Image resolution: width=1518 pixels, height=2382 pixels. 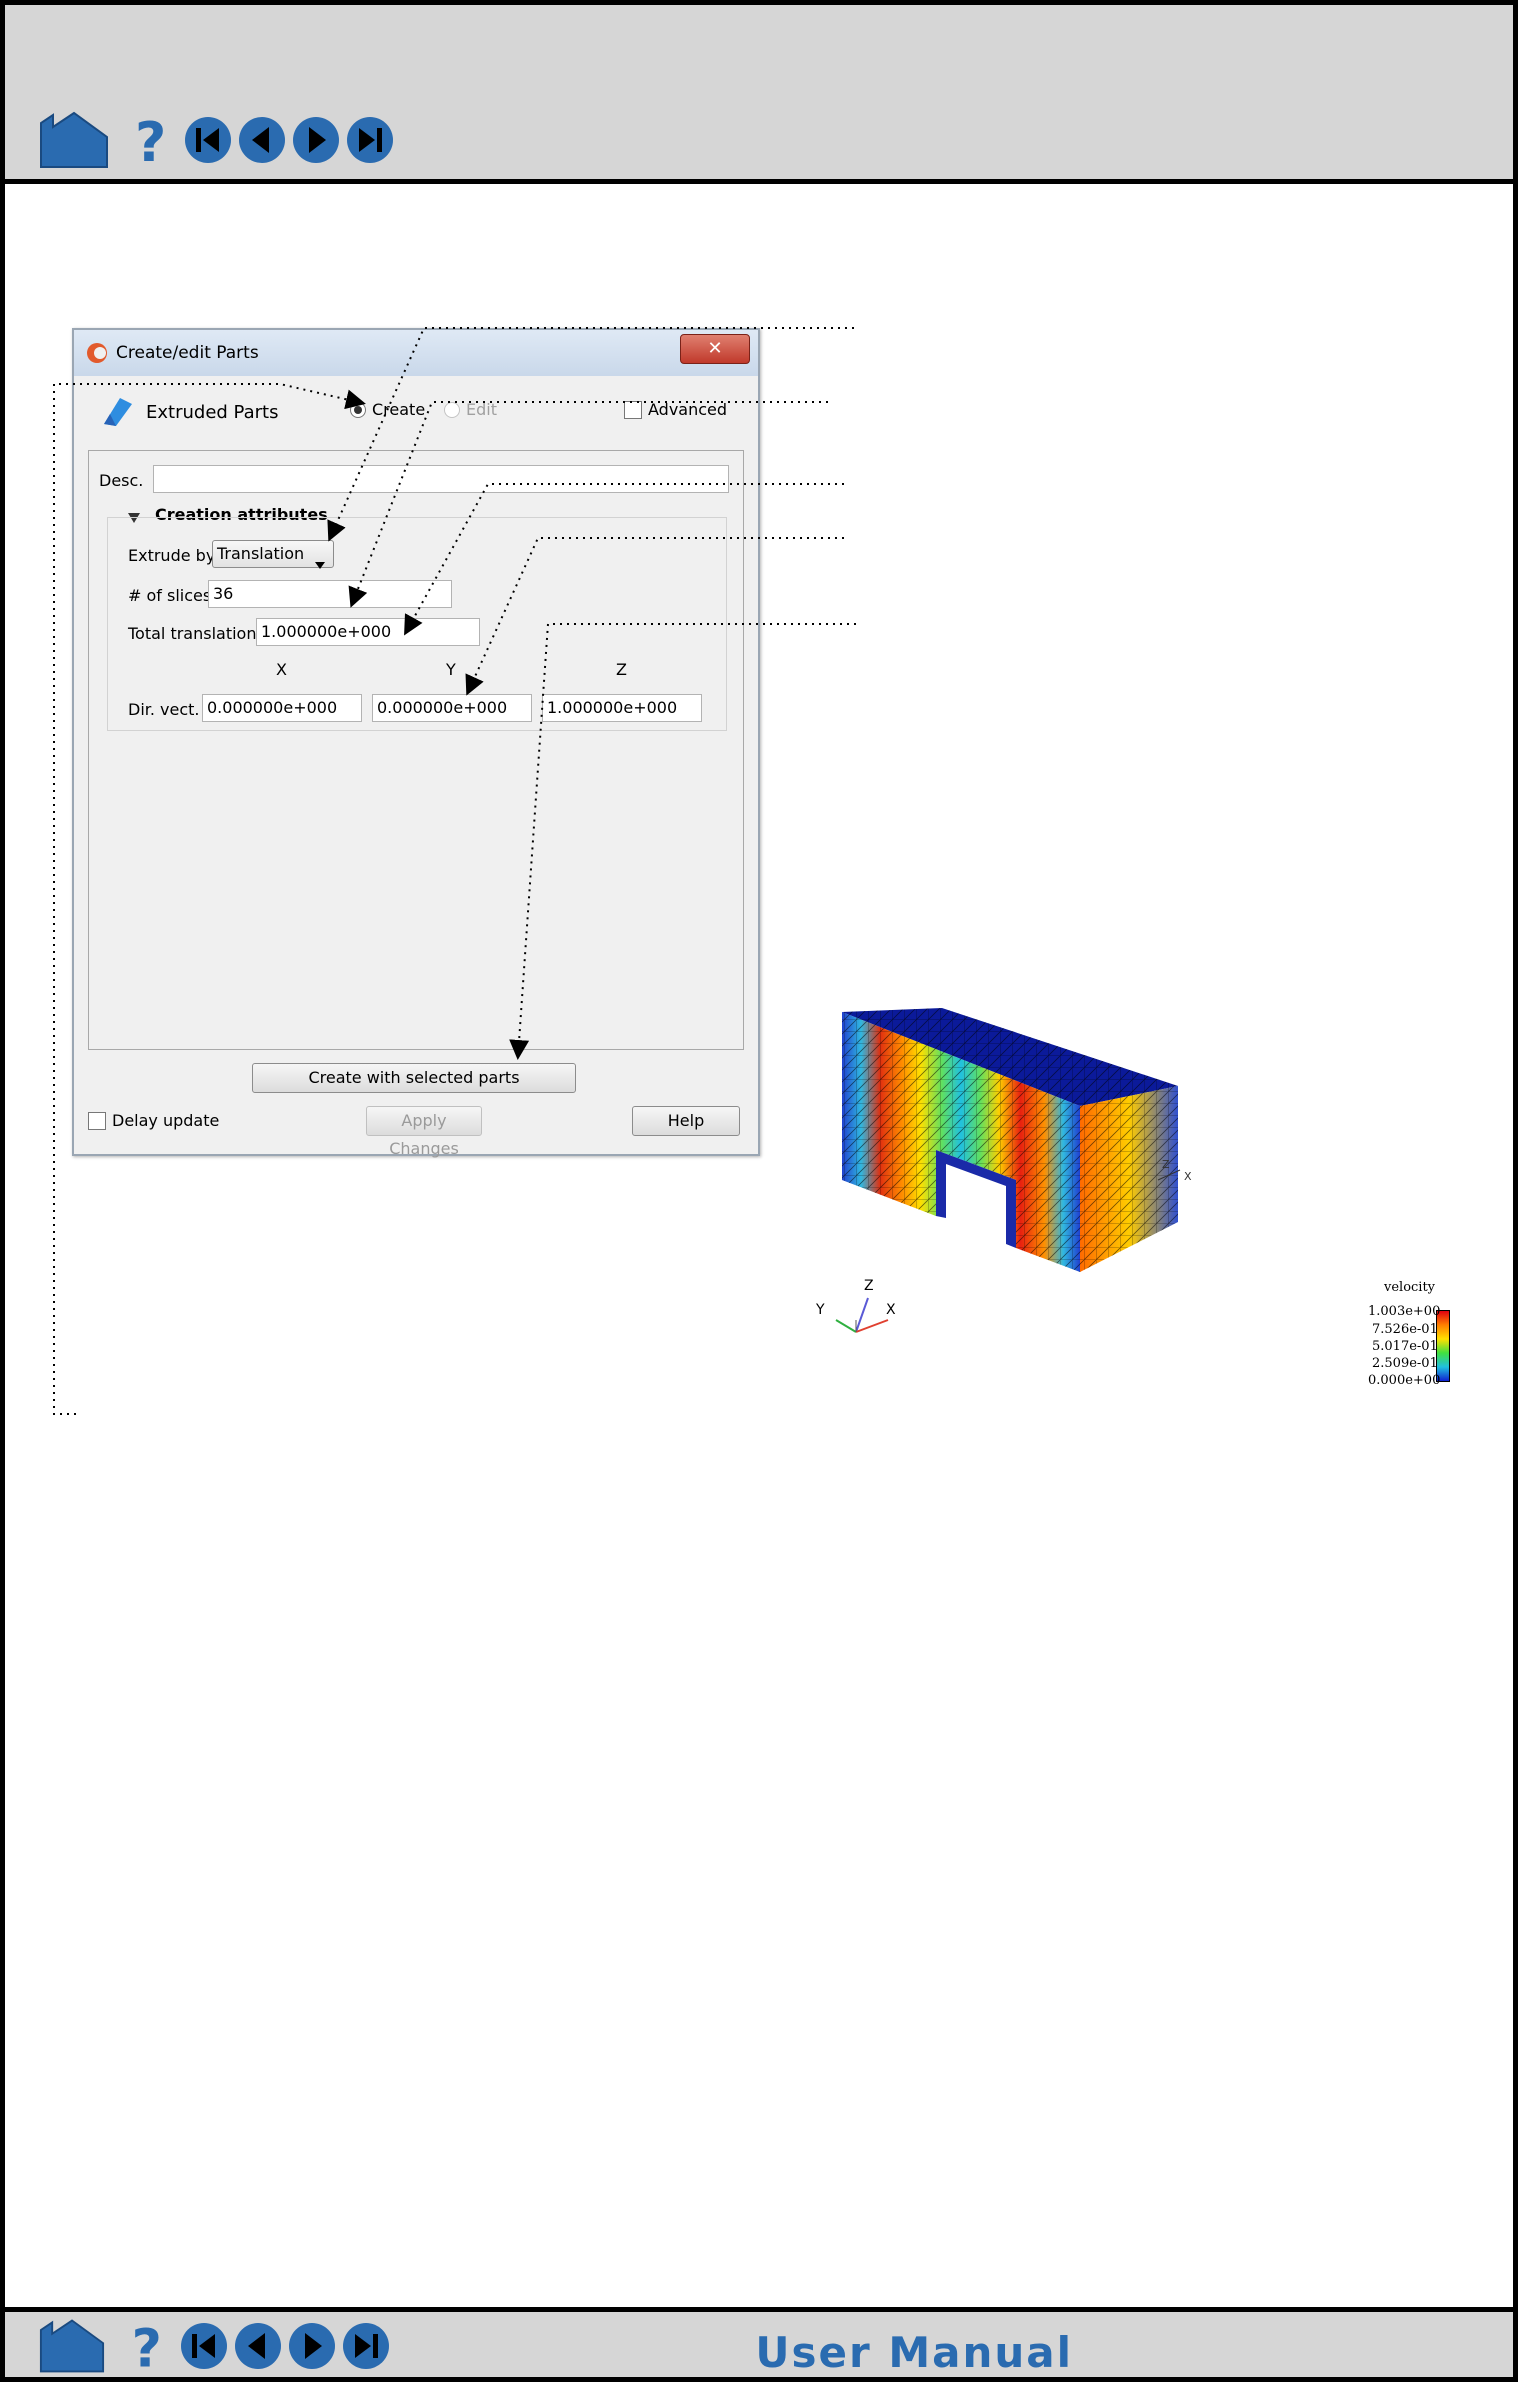 I want to click on callout-dir-vect, so click(x=654, y=616).